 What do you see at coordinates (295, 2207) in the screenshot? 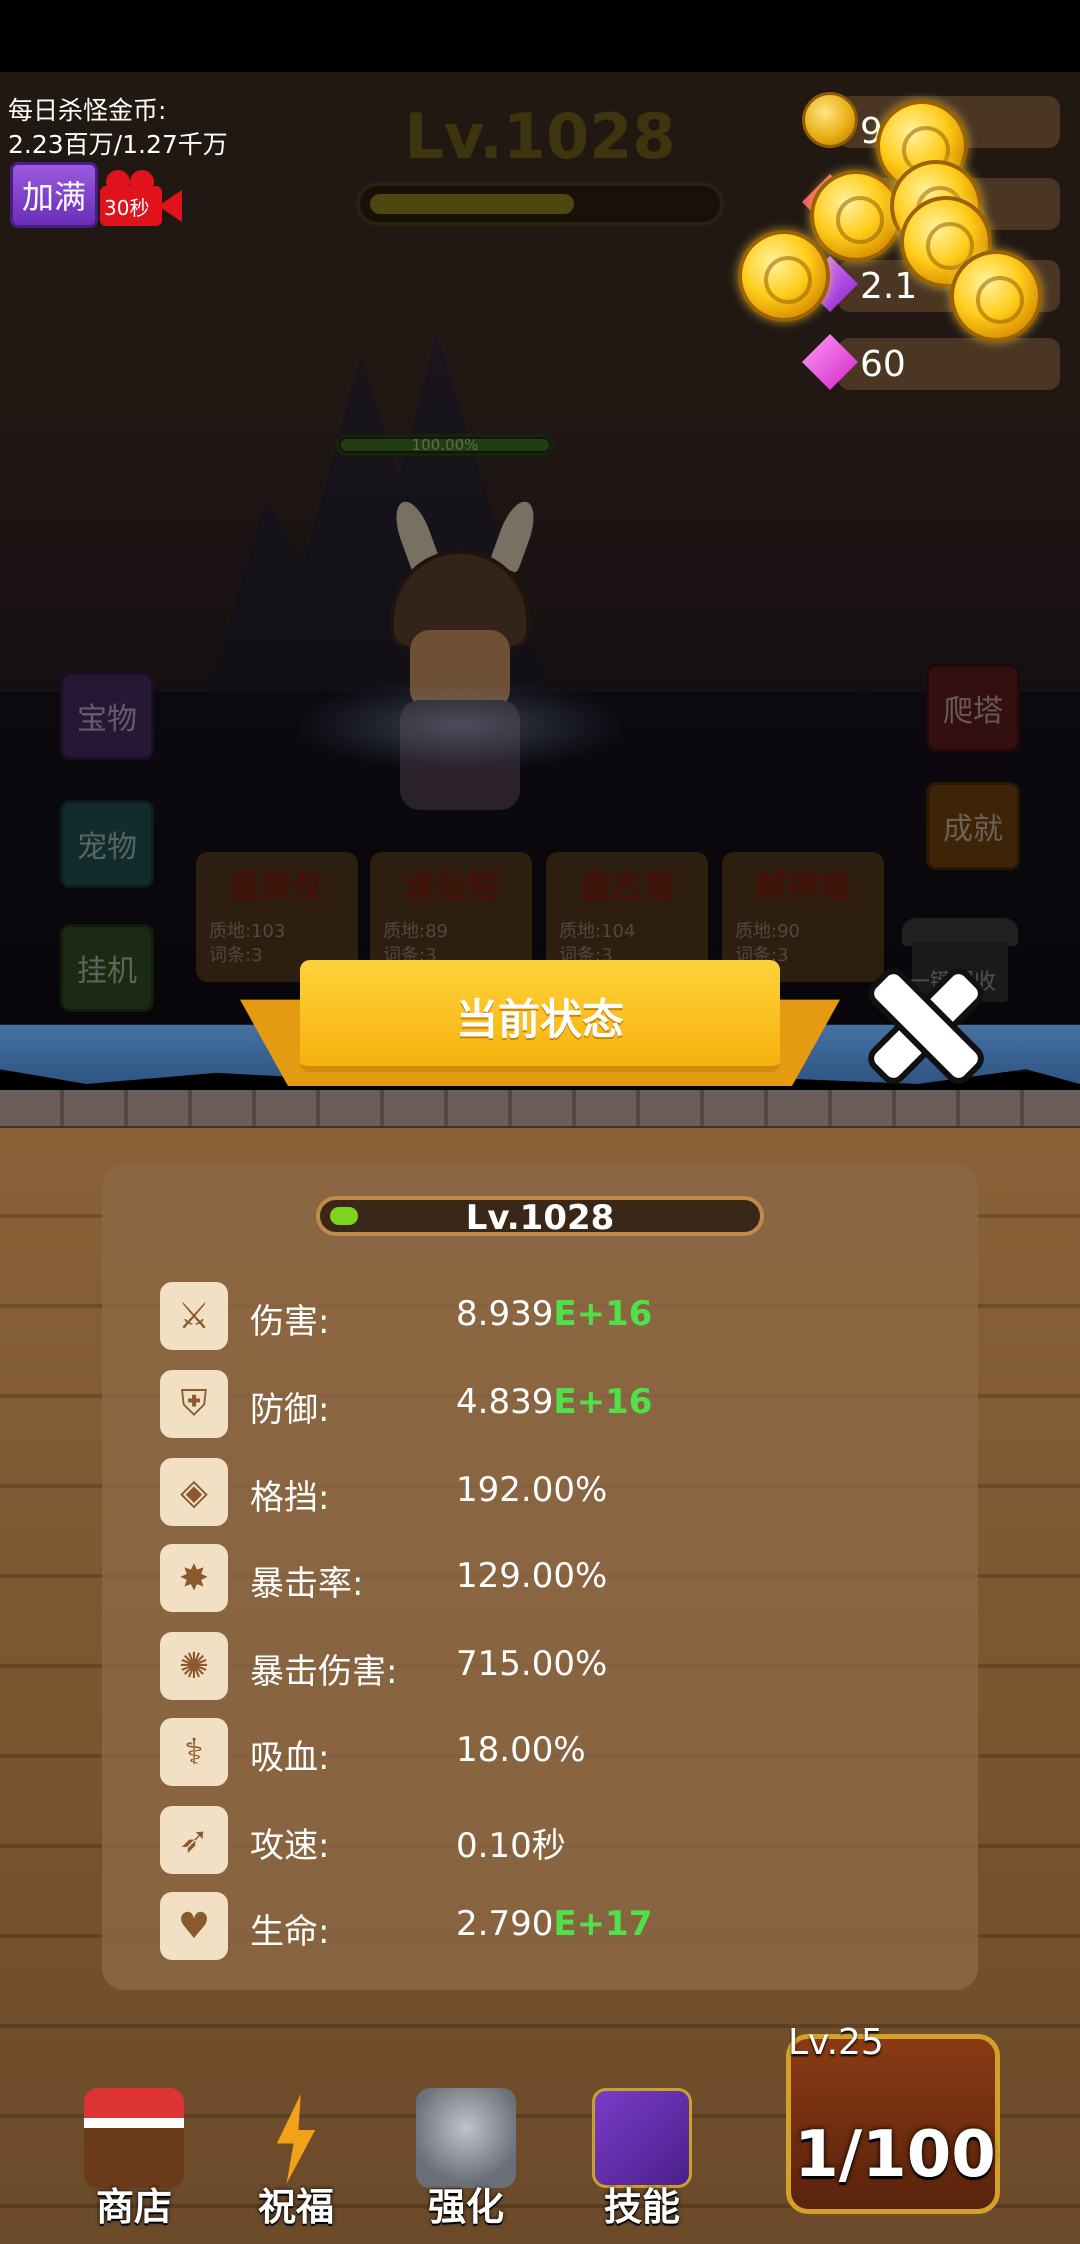
I see `nav-label: 祝福` at bounding box center [295, 2207].